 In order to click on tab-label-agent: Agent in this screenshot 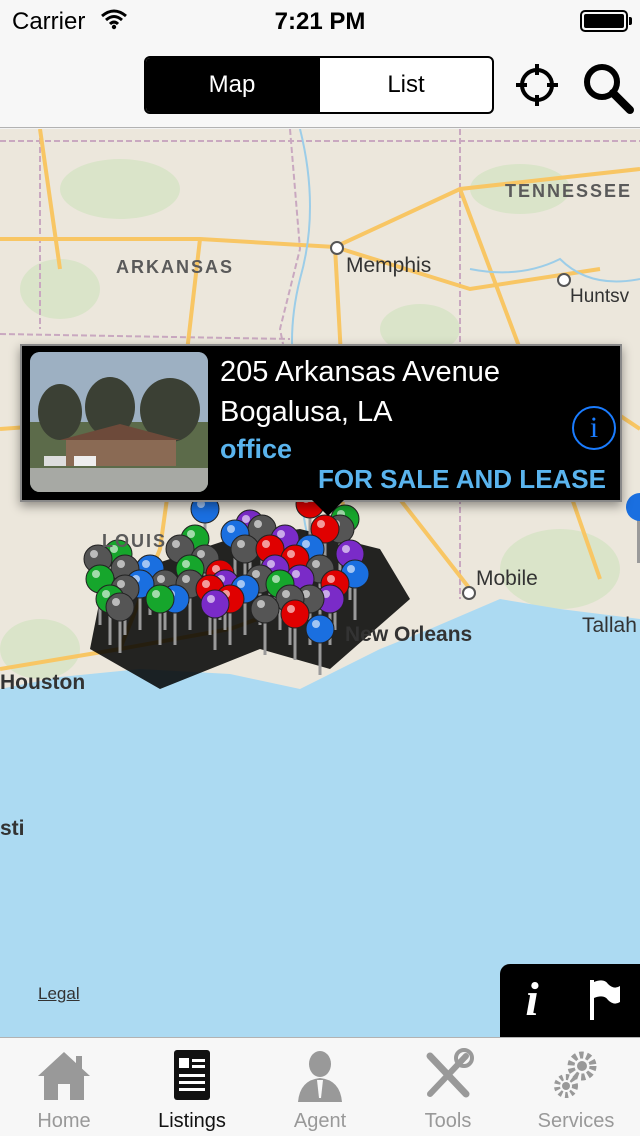, I will do `click(320, 1121)`.